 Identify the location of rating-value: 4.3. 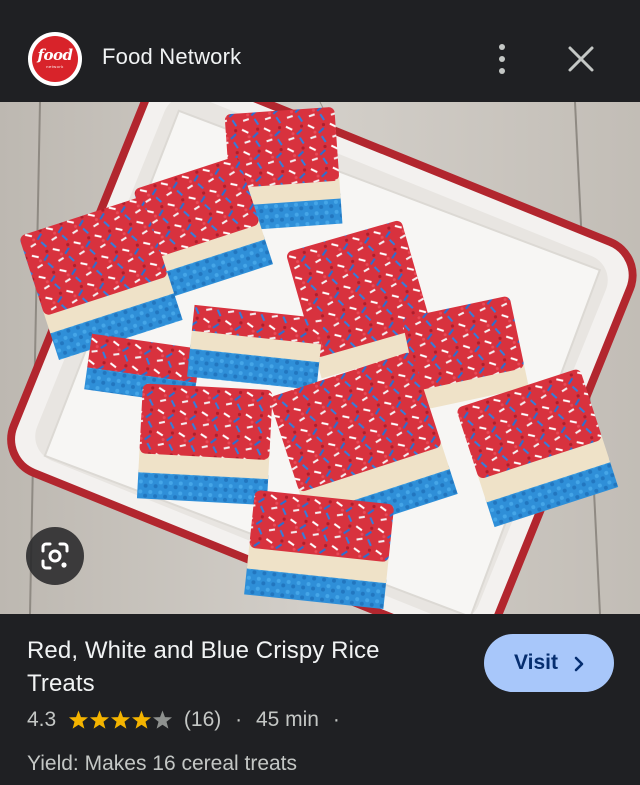
(42, 720).